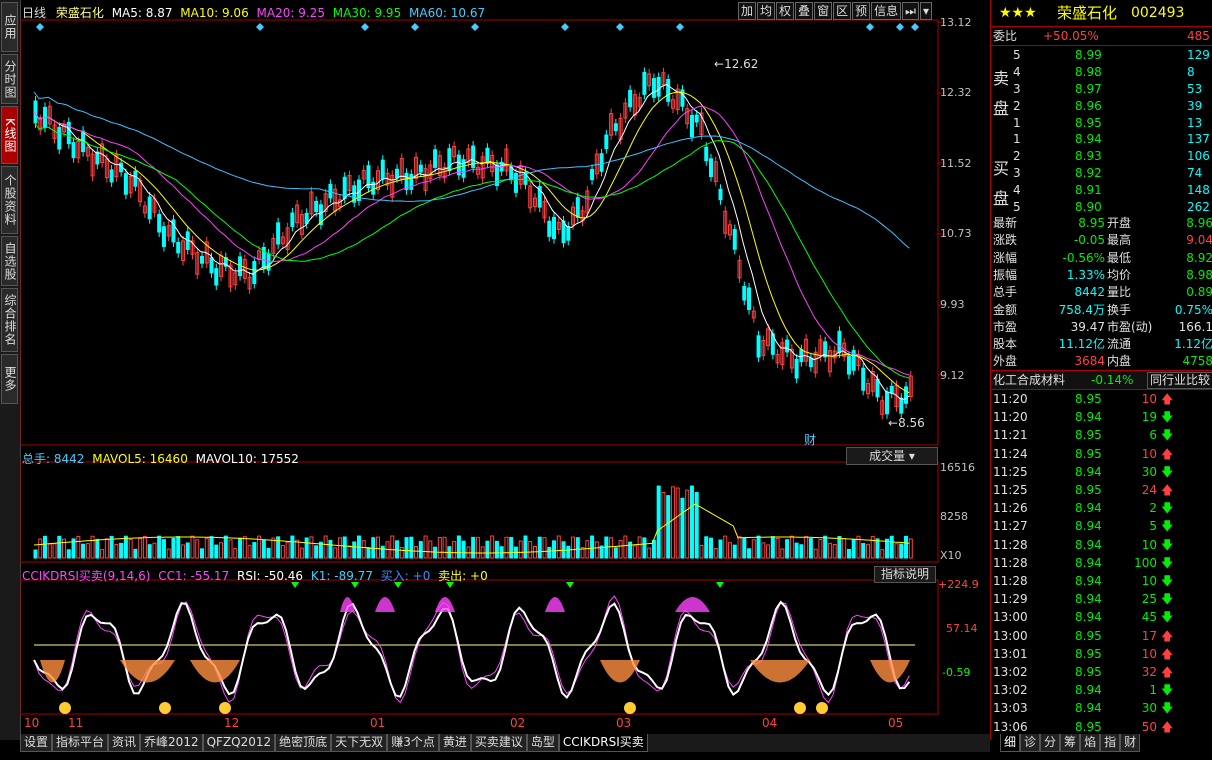 The width and height of the screenshot is (1212, 760). Describe the element at coordinates (9, 379) in the screenshot. I see `tab-more: 更多` at that location.